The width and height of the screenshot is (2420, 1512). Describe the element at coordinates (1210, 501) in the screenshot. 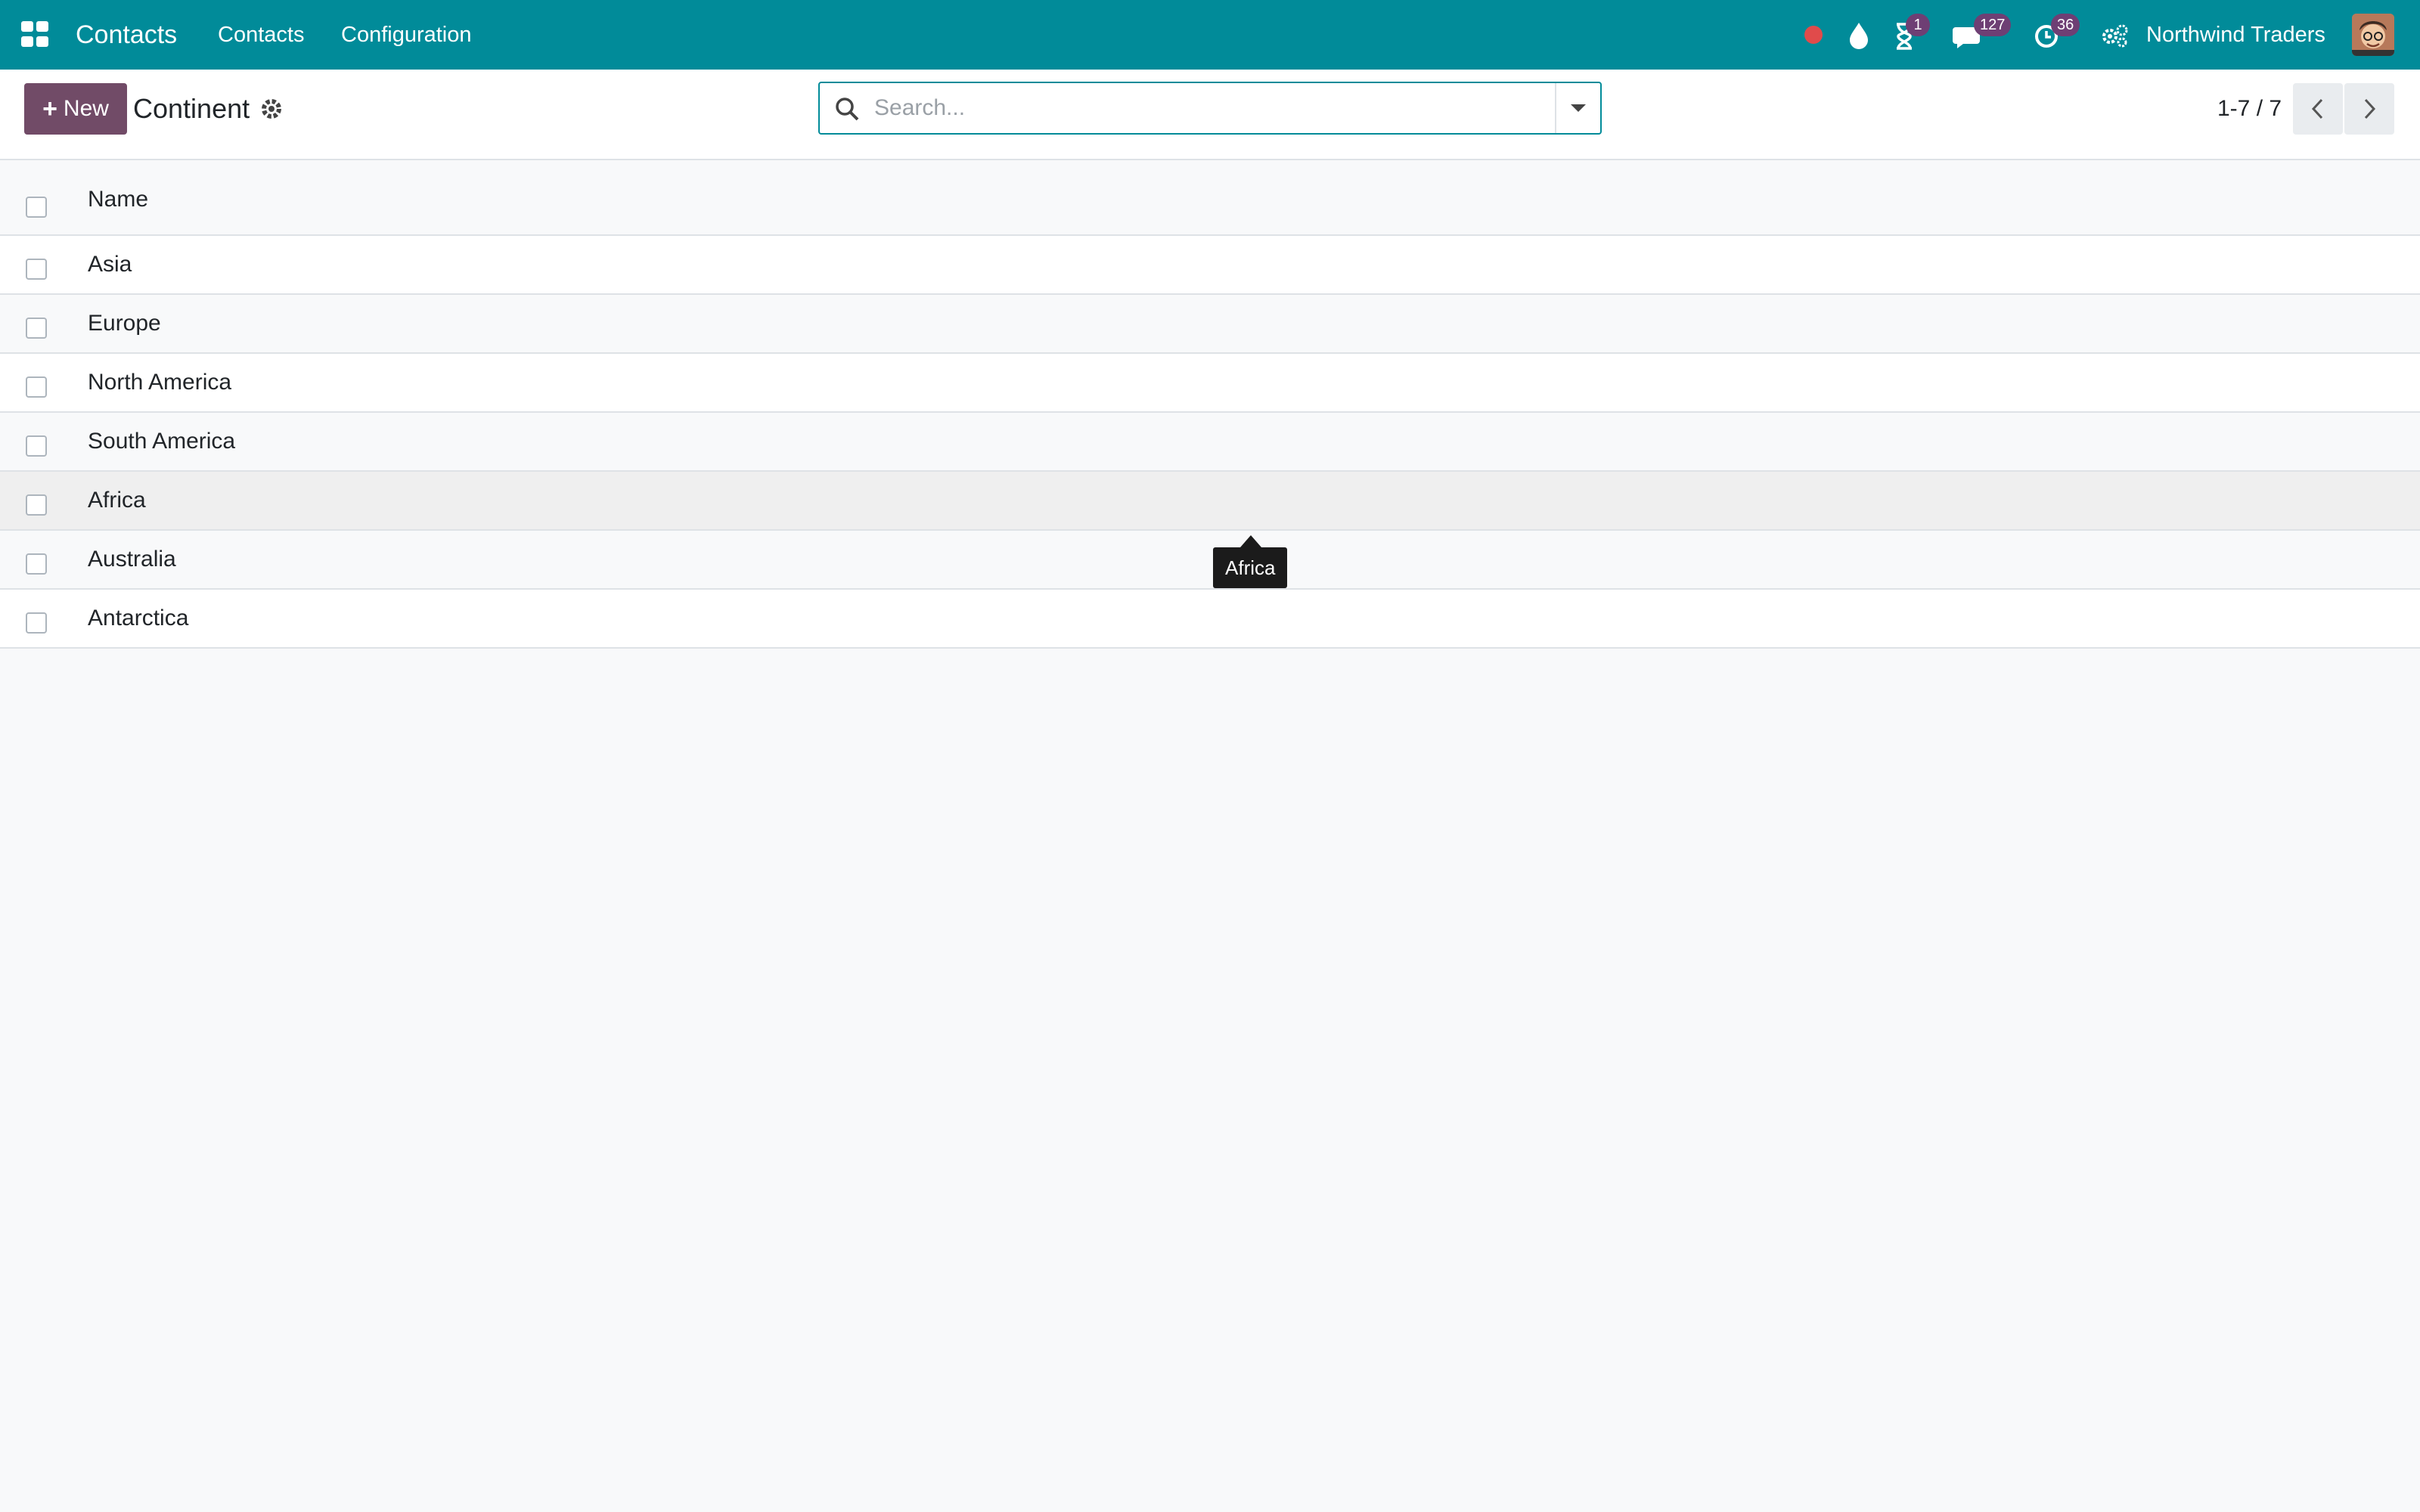

I see `table-row: Africa` at that location.